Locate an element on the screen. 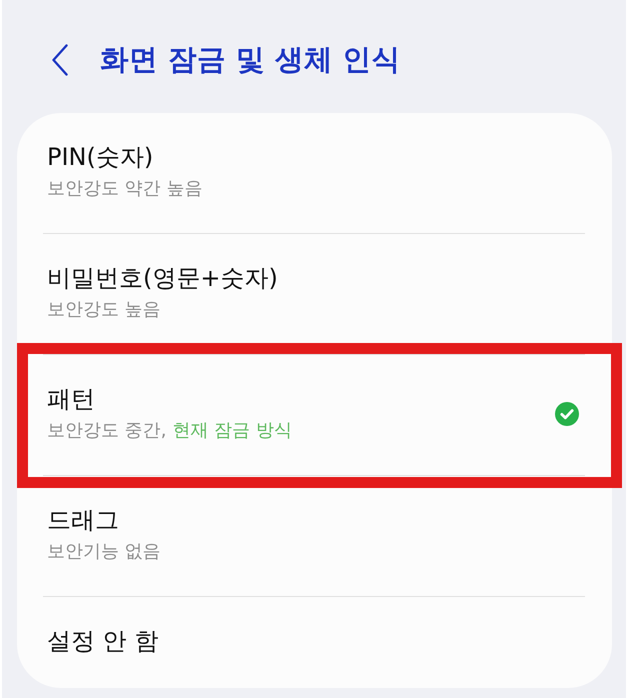 Image resolution: width=633 pixels, height=698 pixels. current-status: 현재 잠금 방식 is located at coordinates (232, 431).